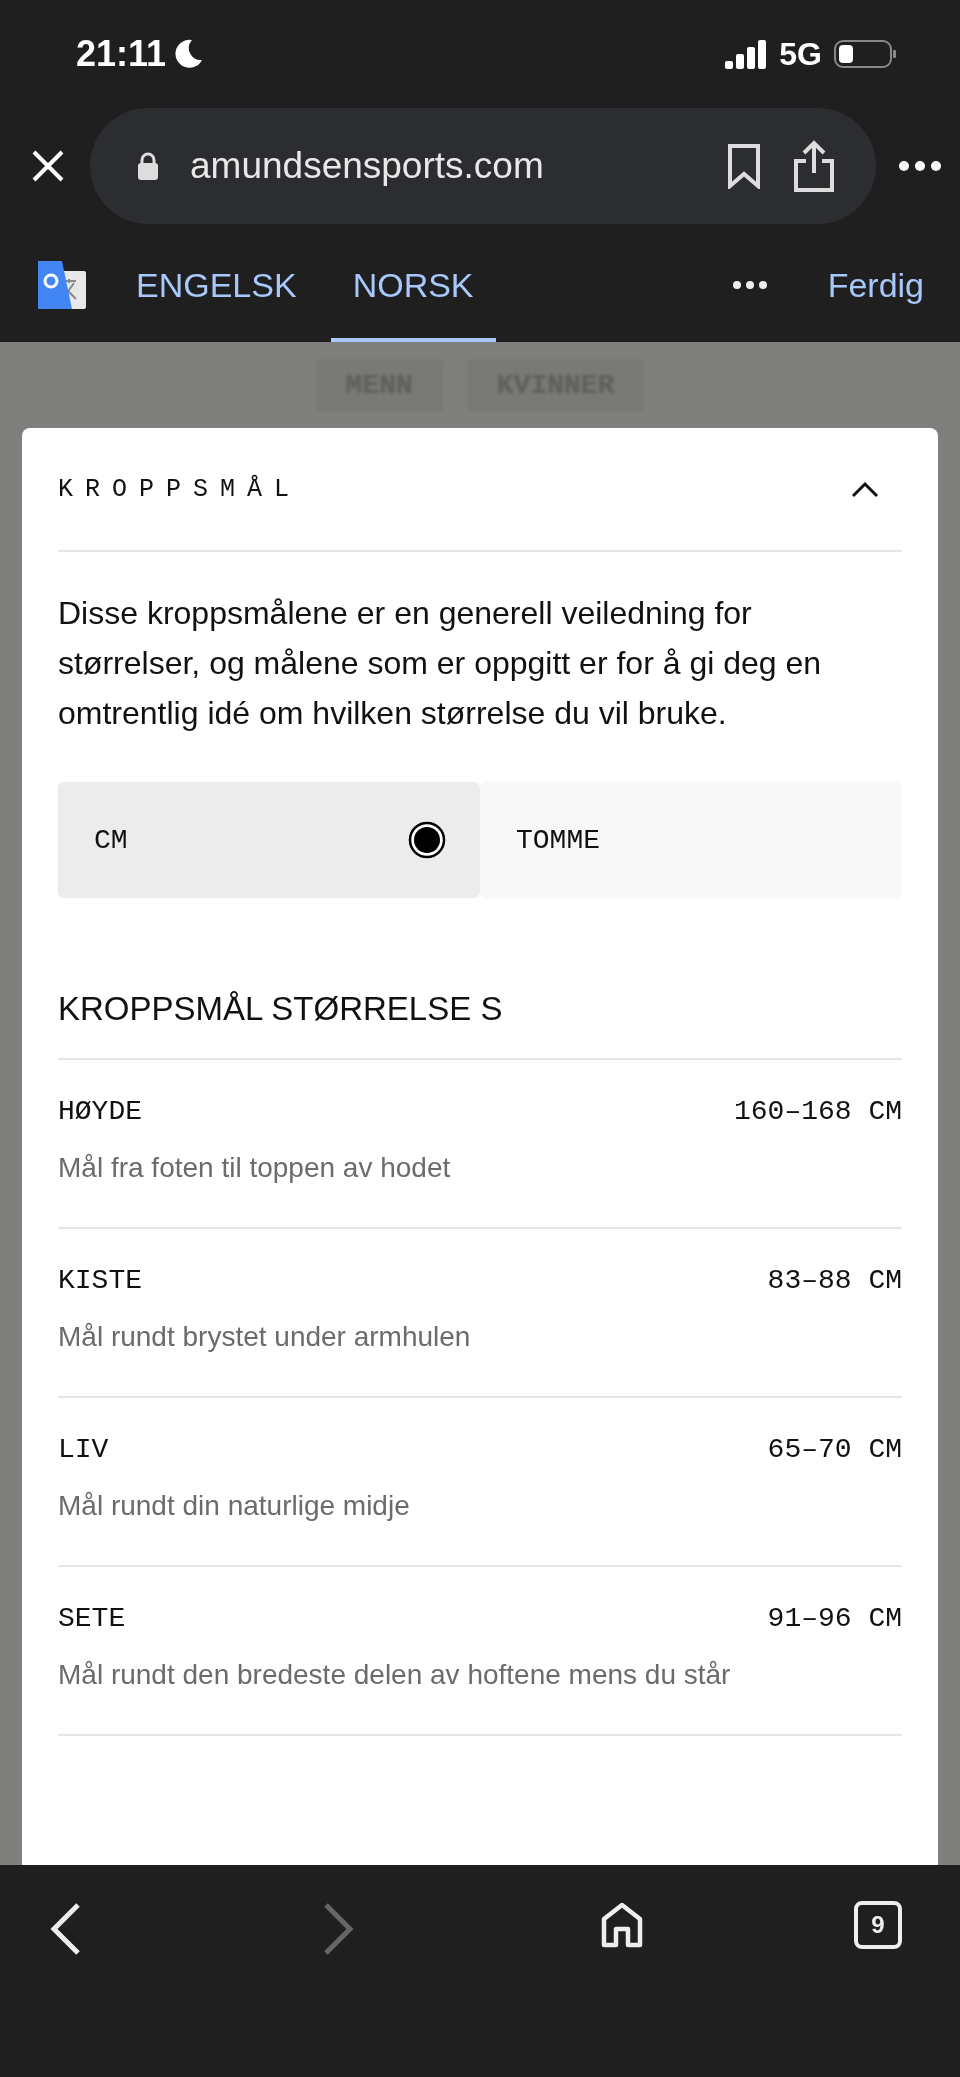  Describe the element at coordinates (744, 166) in the screenshot. I see `bookmark-icon` at that location.